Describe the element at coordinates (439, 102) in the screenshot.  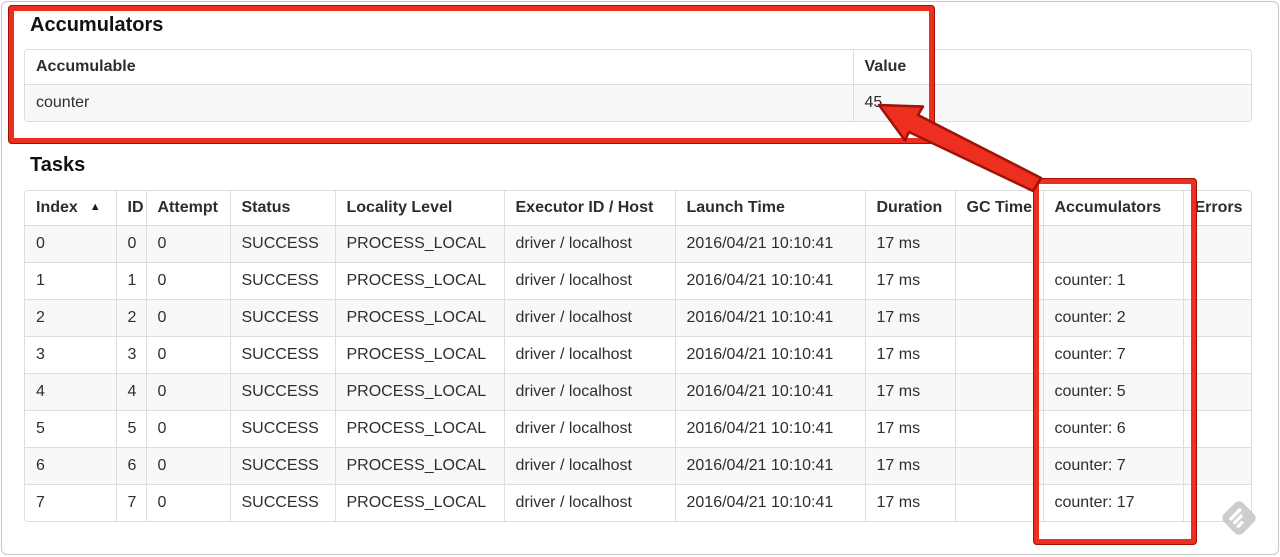
I see `table-cell: counter` at that location.